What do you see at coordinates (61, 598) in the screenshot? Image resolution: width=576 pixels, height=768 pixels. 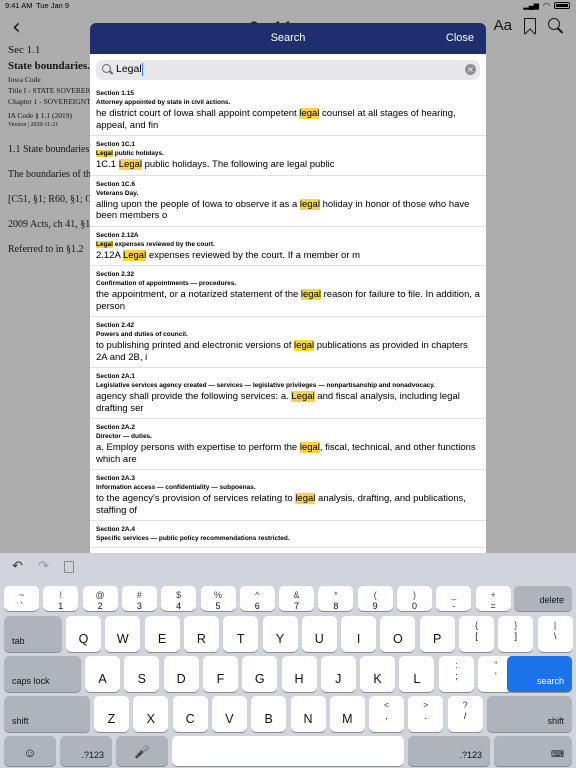 I see `key-1: ! 1` at bounding box center [61, 598].